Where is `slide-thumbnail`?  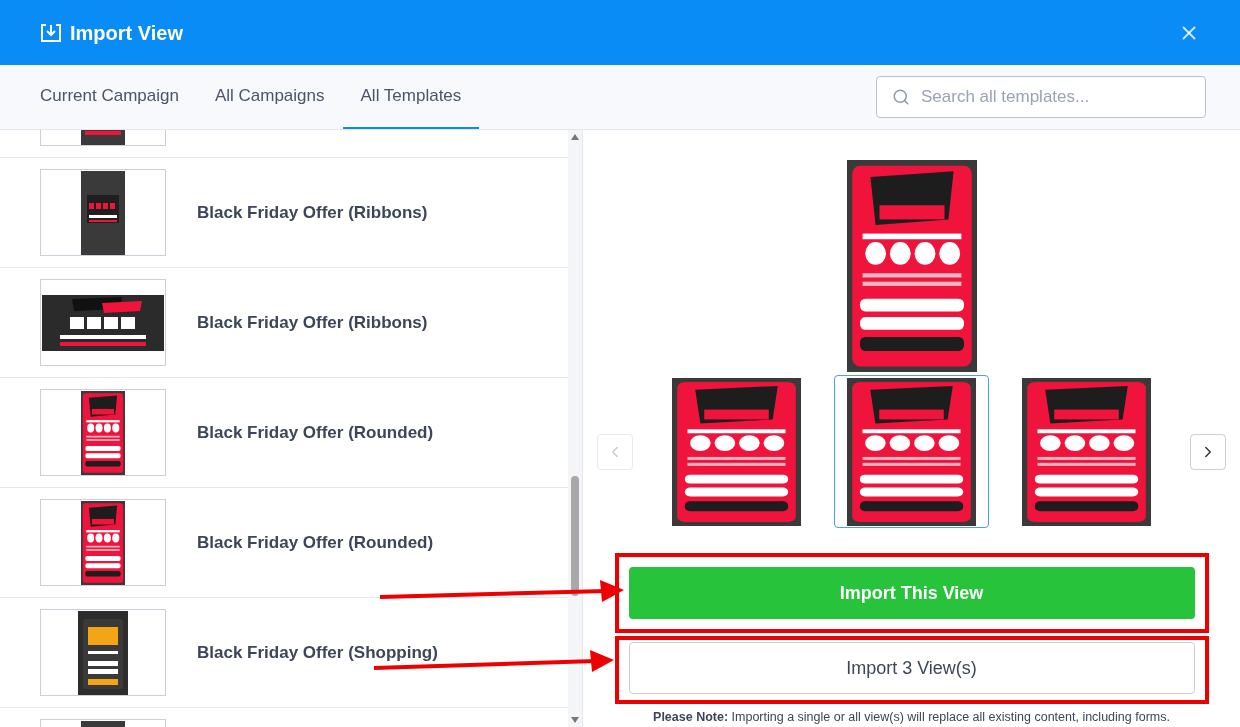
slide-thumbnail is located at coordinates (911, 452).